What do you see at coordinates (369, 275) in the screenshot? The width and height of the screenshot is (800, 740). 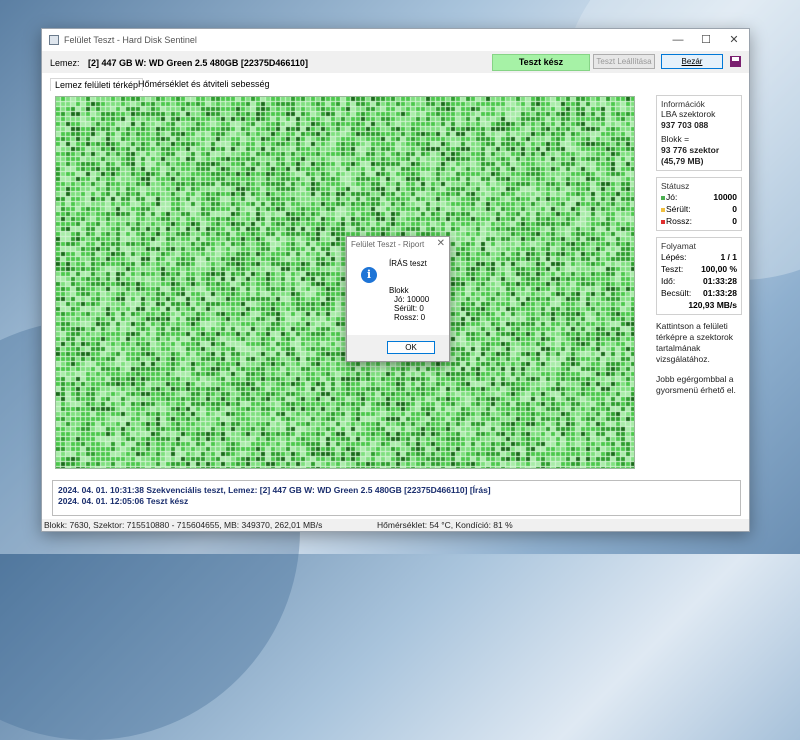 I see `info-icon: i` at bounding box center [369, 275].